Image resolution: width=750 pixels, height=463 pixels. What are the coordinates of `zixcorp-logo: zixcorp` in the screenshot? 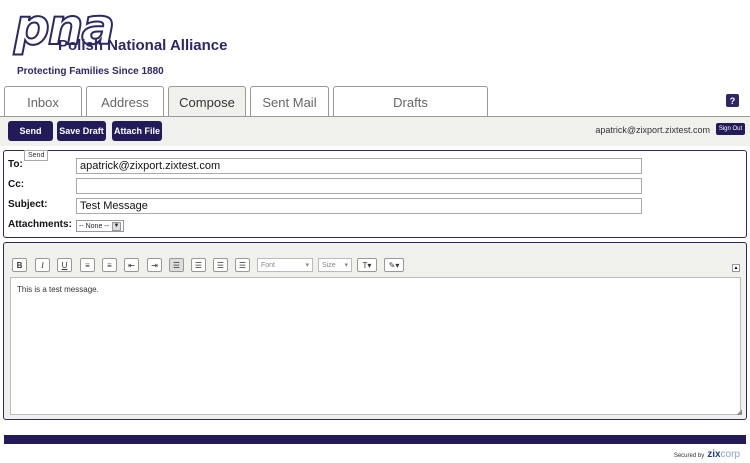 It's located at (723, 454).